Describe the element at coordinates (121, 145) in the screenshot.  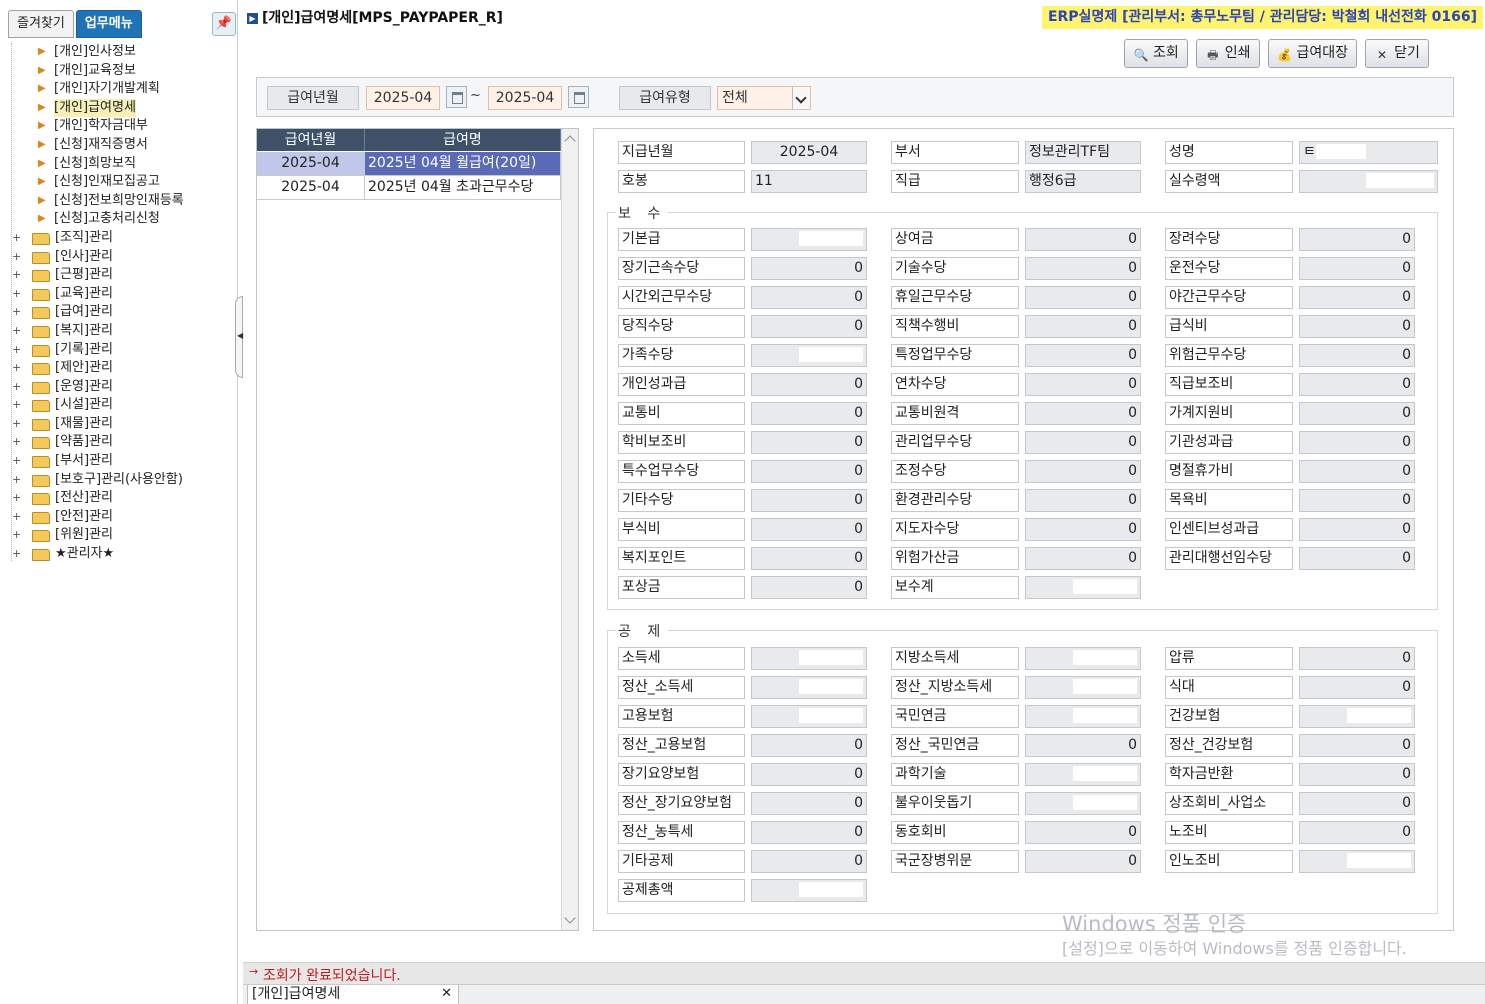
I see `sidebar-item: ▶ [신청]재직증명서` at that location.